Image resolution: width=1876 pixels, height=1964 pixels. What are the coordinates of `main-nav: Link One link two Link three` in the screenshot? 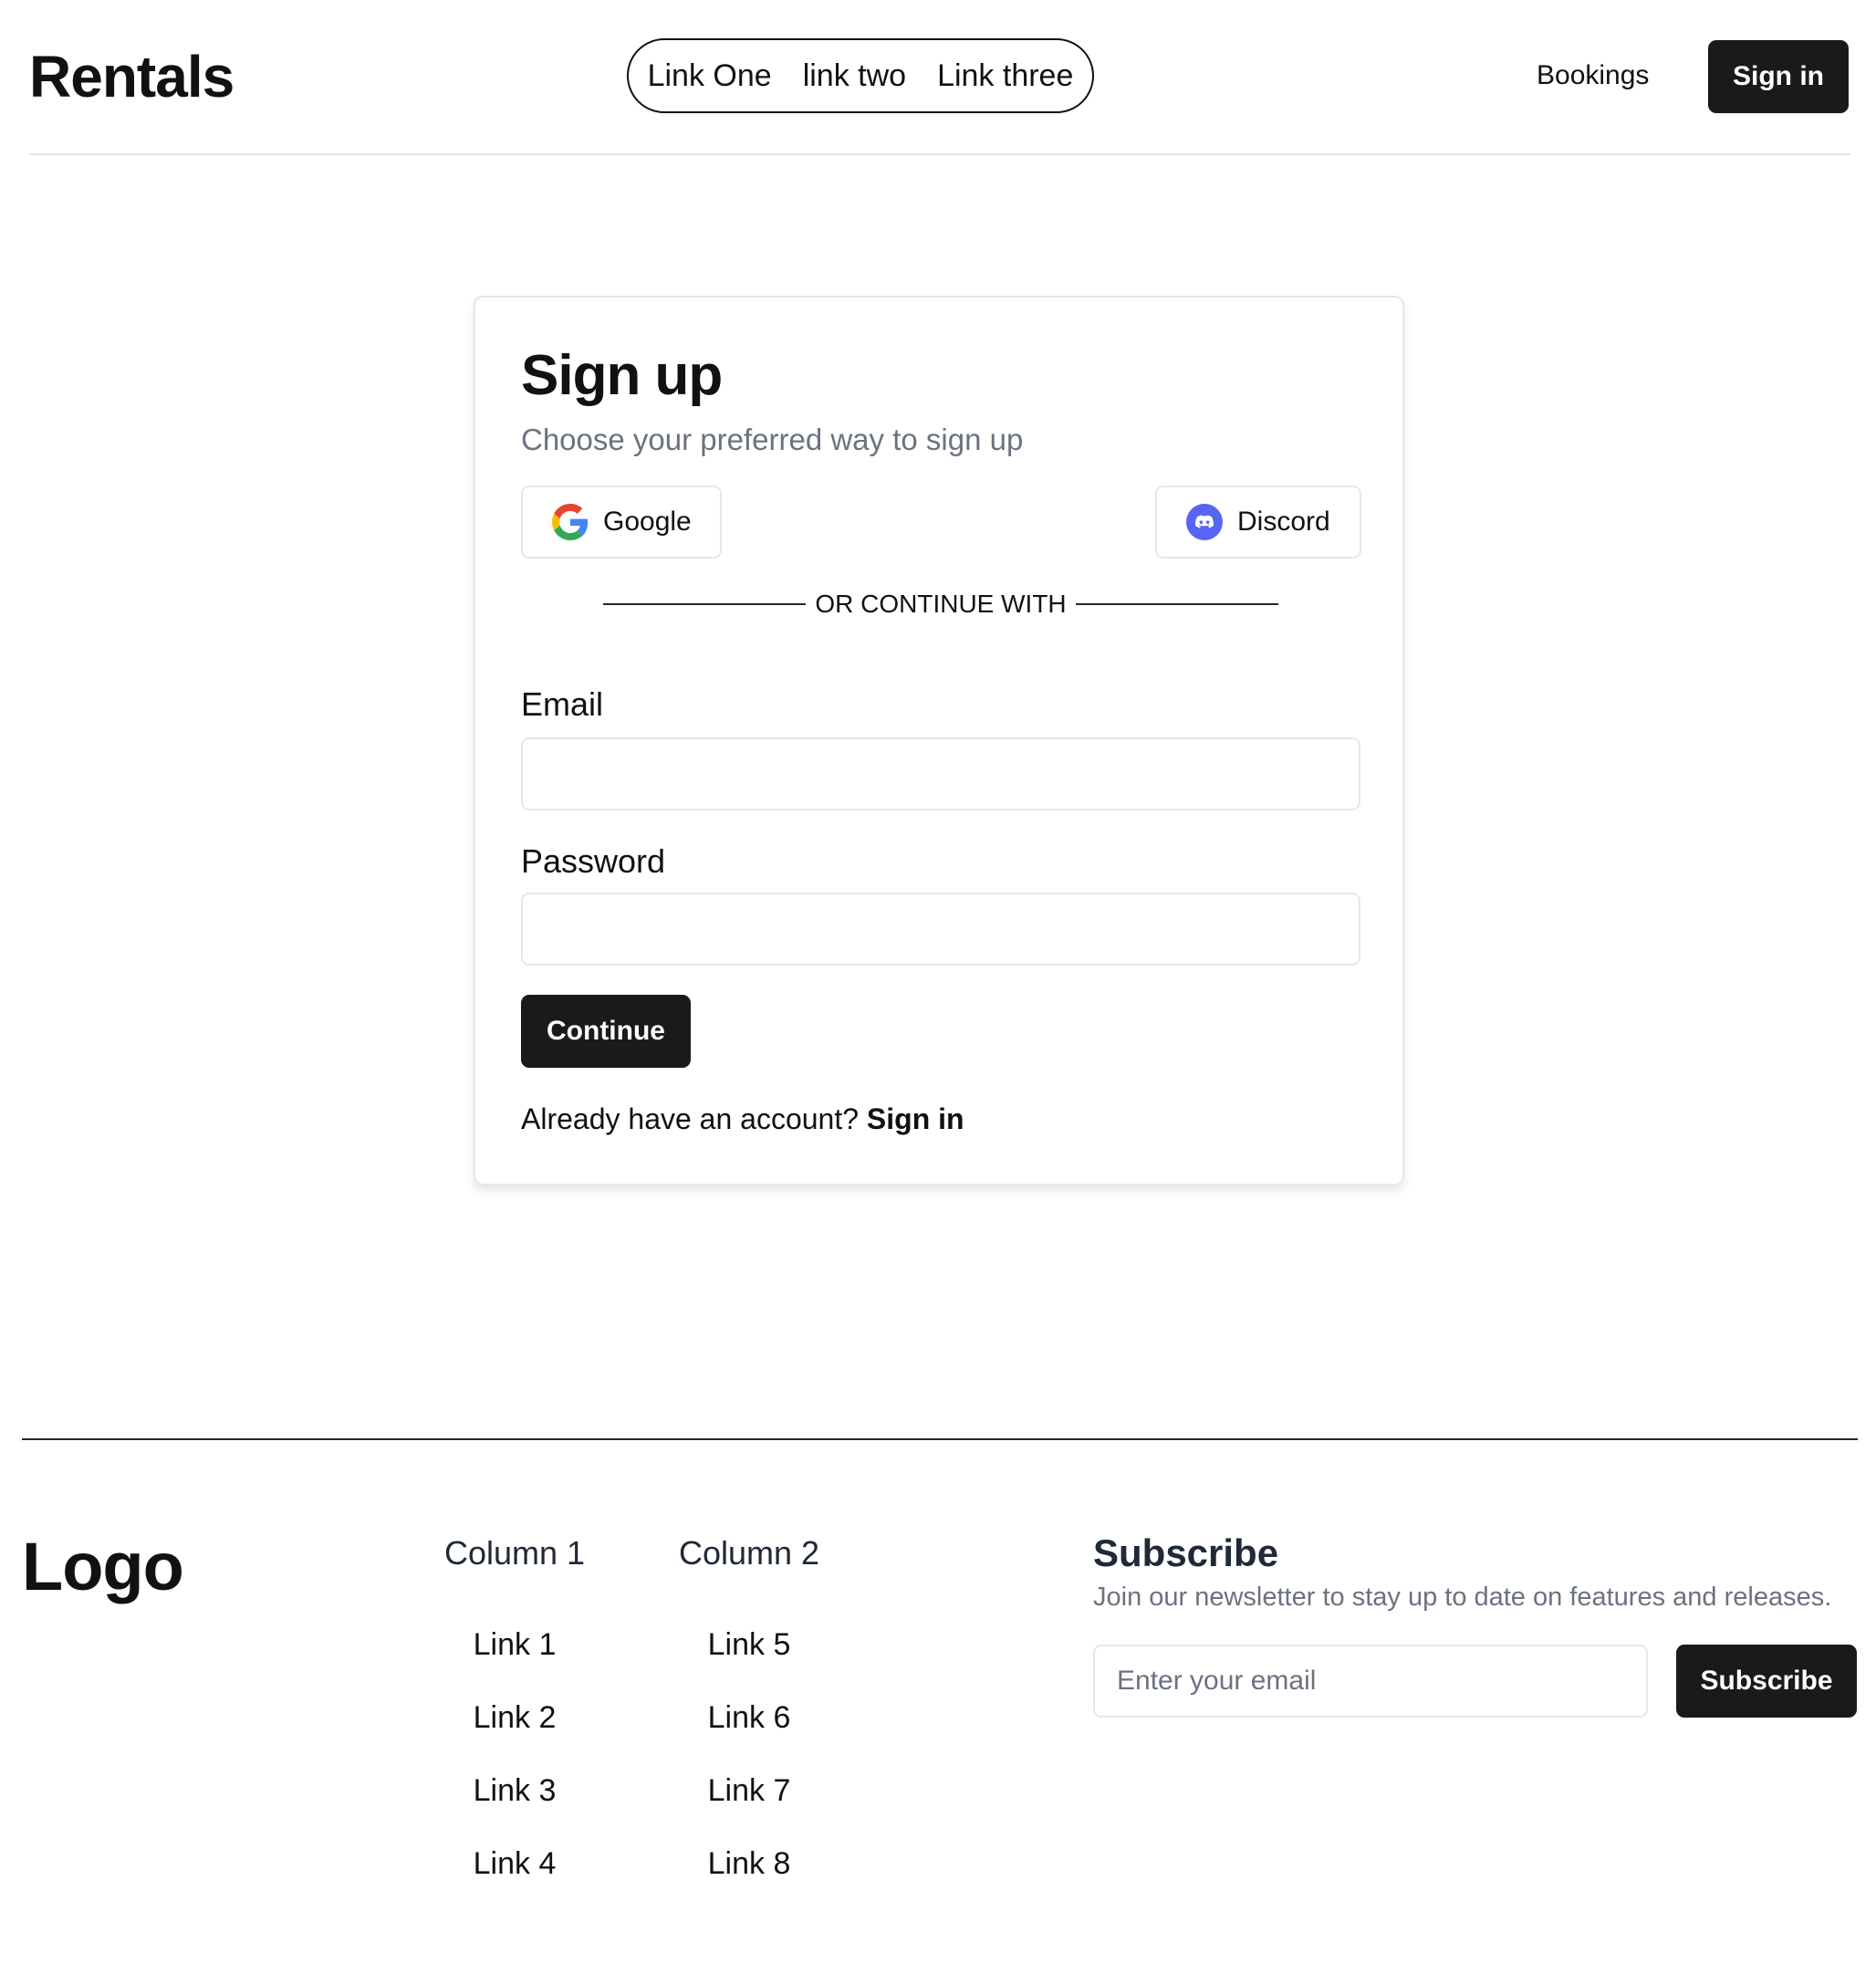 It's located at (860, 76).